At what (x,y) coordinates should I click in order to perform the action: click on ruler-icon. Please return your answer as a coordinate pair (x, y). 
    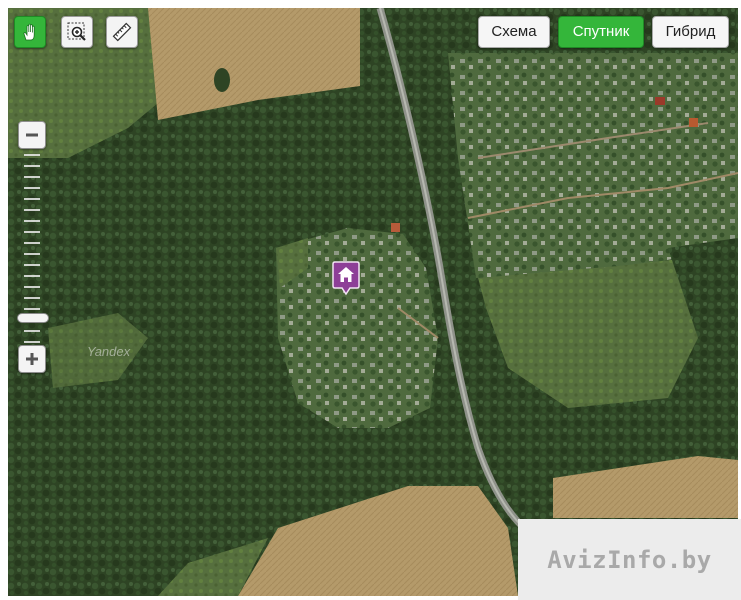
    Looking at the image, I should click on (122, 32).